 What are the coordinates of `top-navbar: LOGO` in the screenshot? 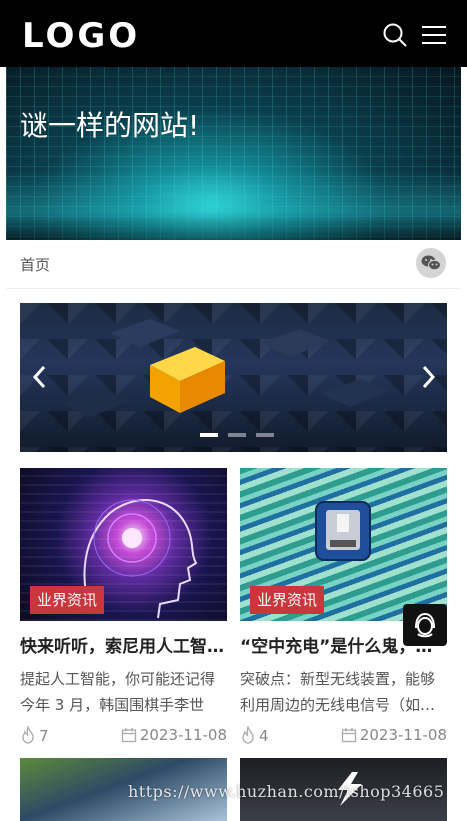 It's located at (233, 33).